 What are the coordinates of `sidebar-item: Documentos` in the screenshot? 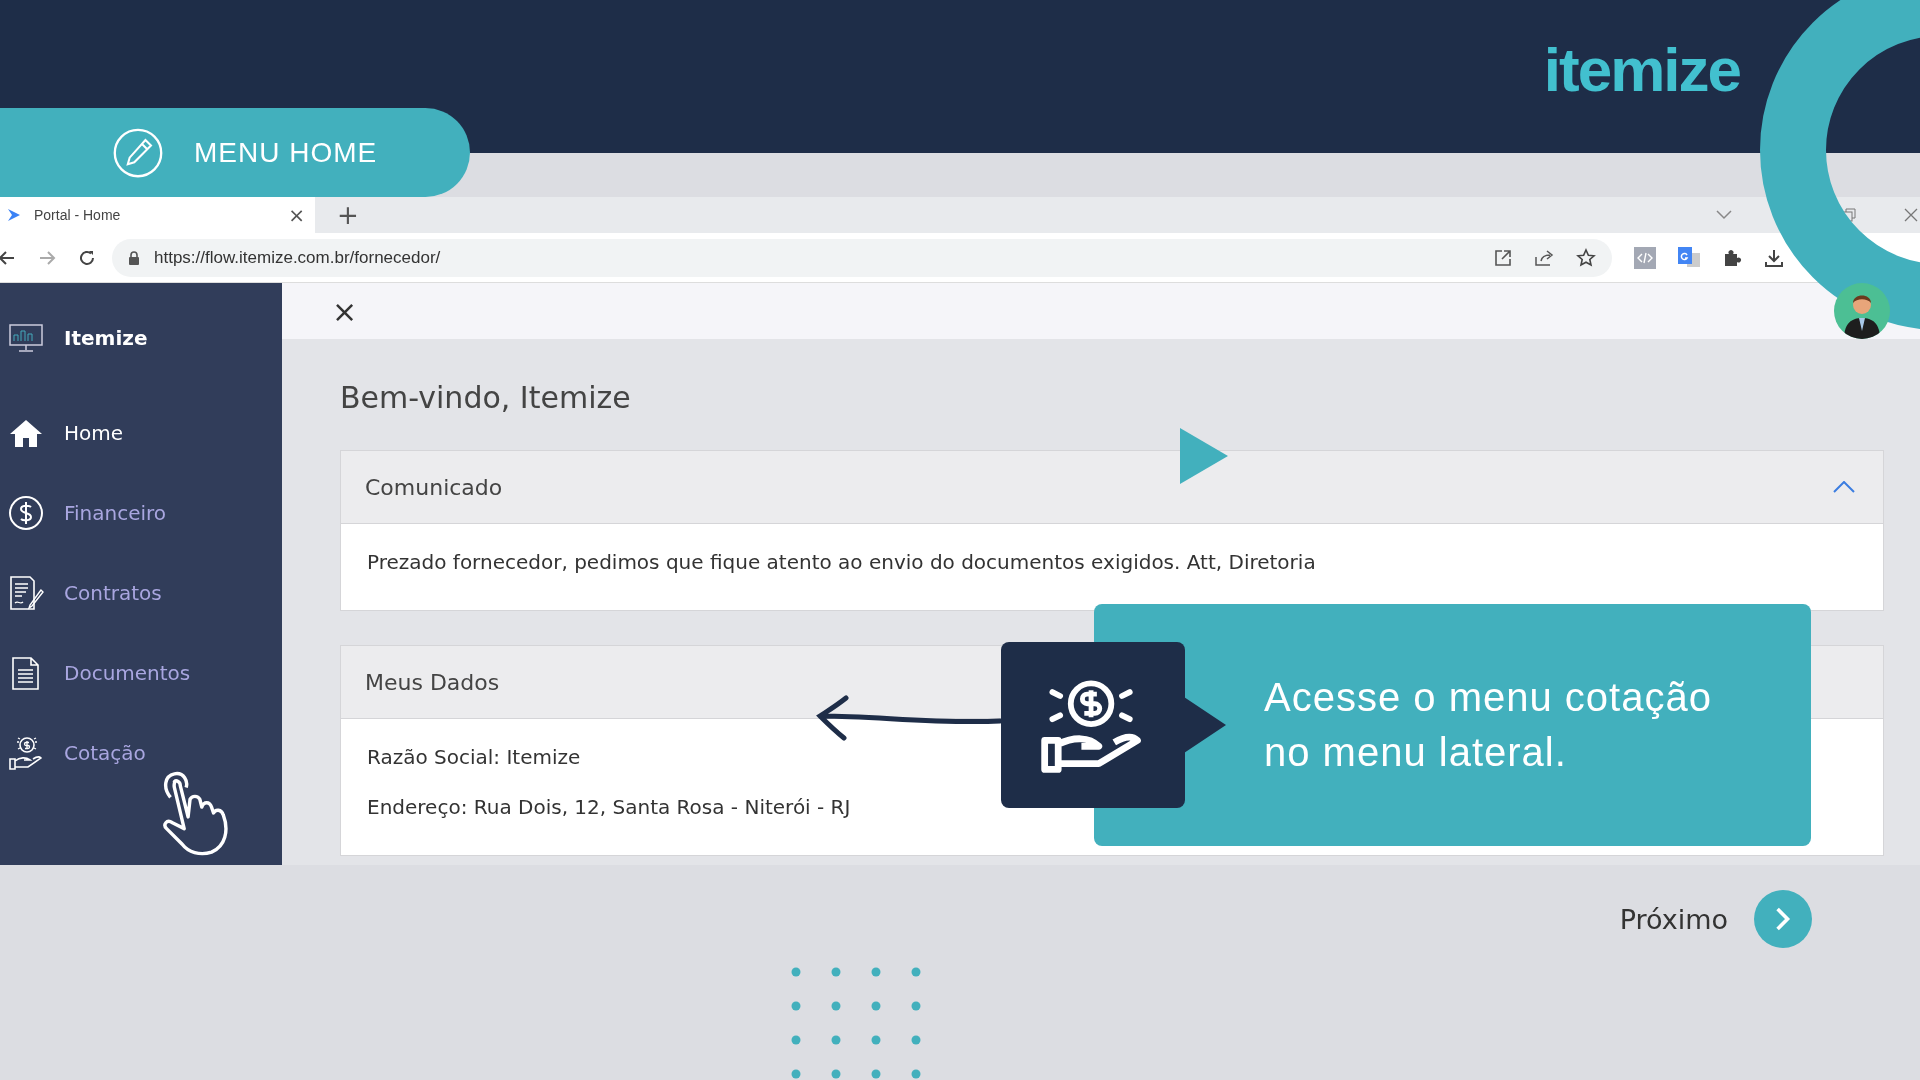 It's located at (141, 673).